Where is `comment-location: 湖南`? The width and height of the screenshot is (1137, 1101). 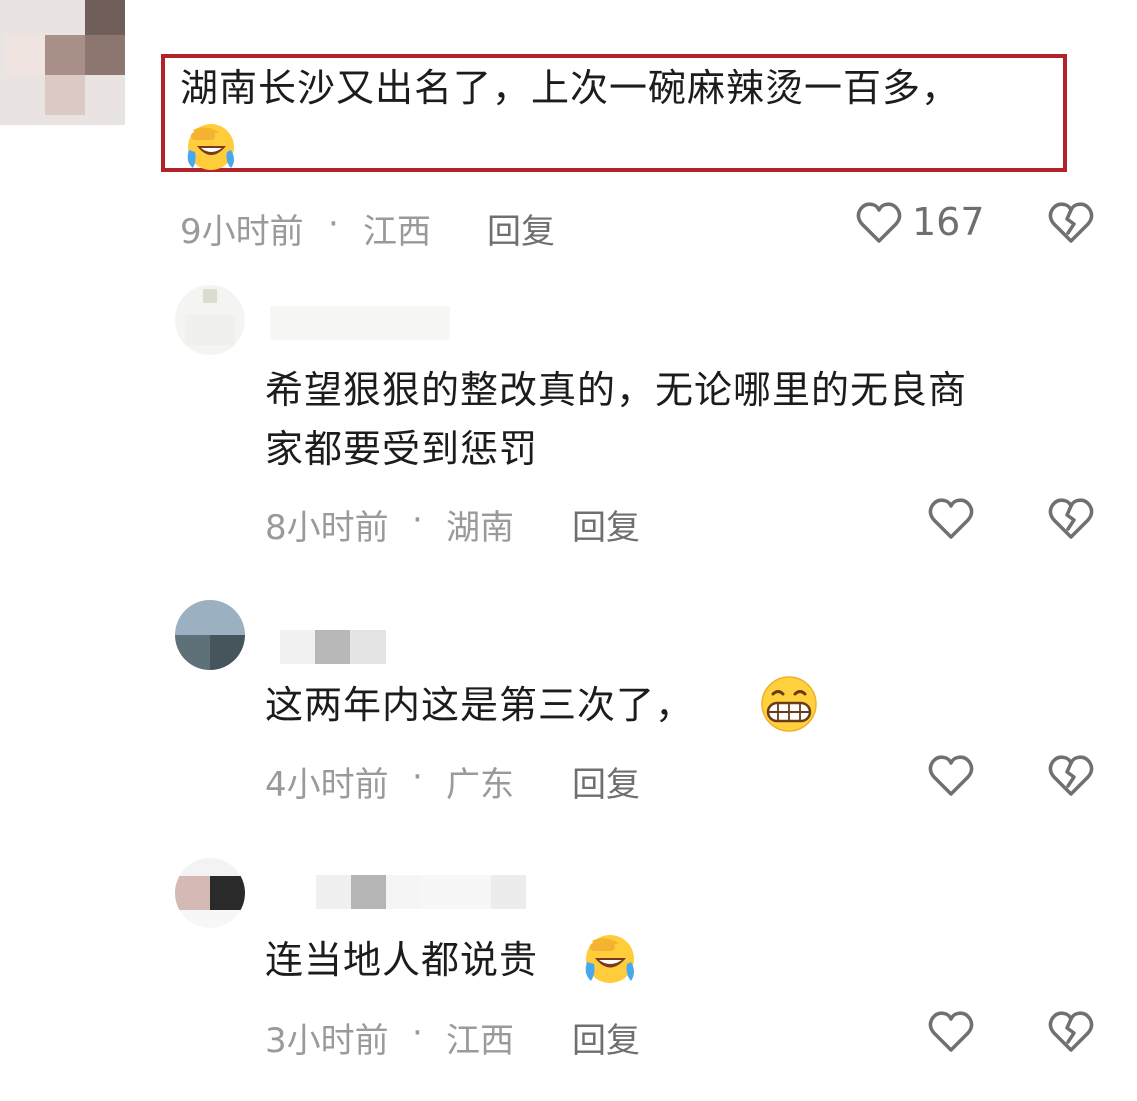 comment-location: 湖南 is located at coordinates (480, 528).